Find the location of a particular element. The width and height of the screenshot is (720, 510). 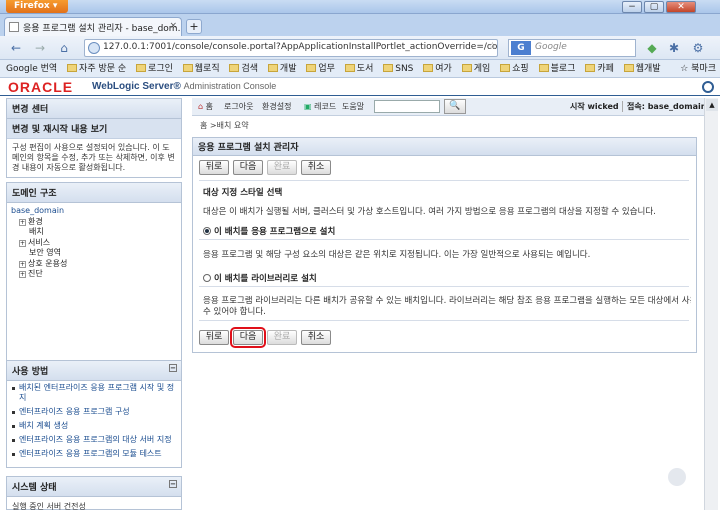

tools-icon: ✱ is located at coordinates (674, 48).